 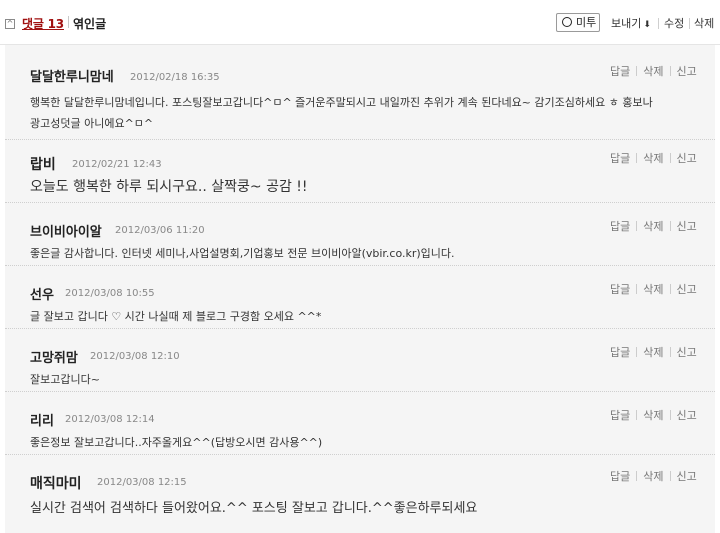 I want to click on comment-author: 리리, so click(x=42, y=419).